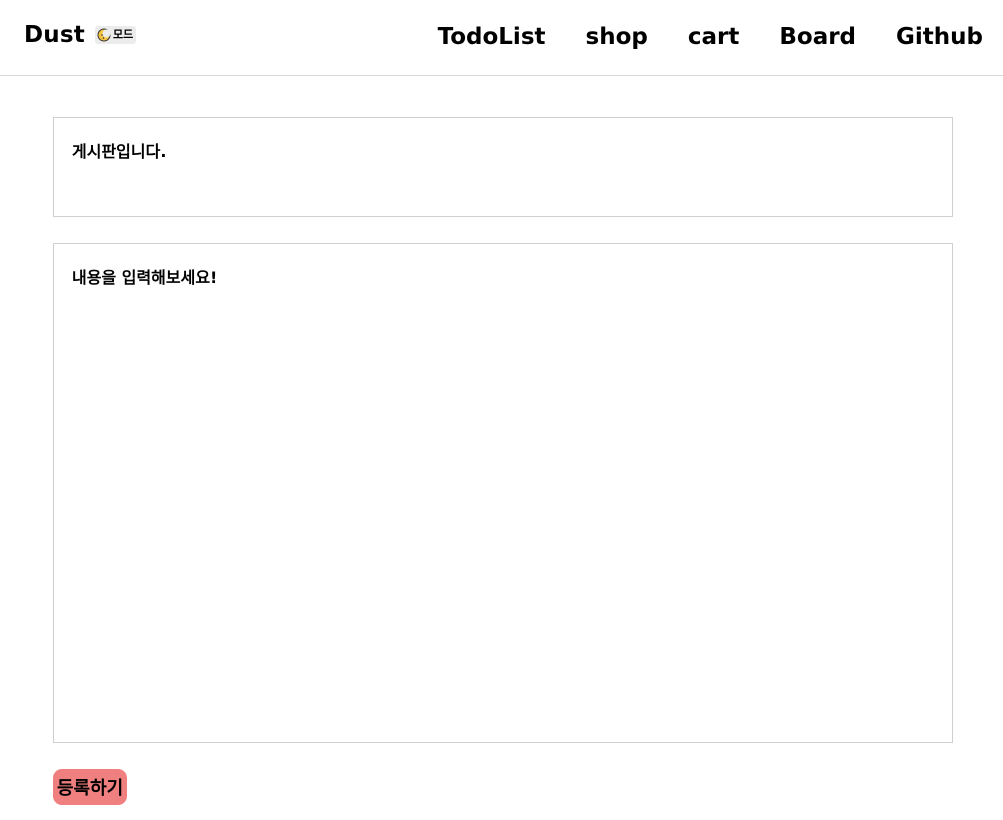 This screenshot has height=820, width=1003. What do you see at coordinates (817, 37) in the screenshot?
I see `nav-link-board: Board` at bounding box center [817, 37].